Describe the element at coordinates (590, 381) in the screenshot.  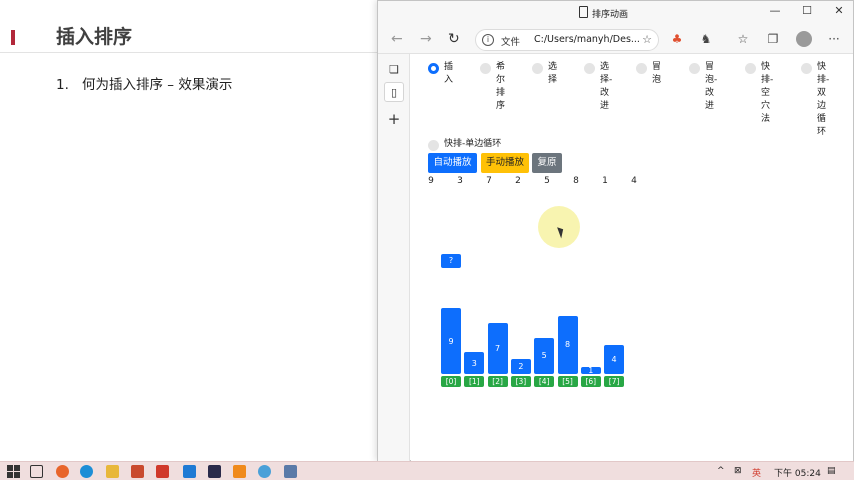
I see `index-label: [6]` at that location.